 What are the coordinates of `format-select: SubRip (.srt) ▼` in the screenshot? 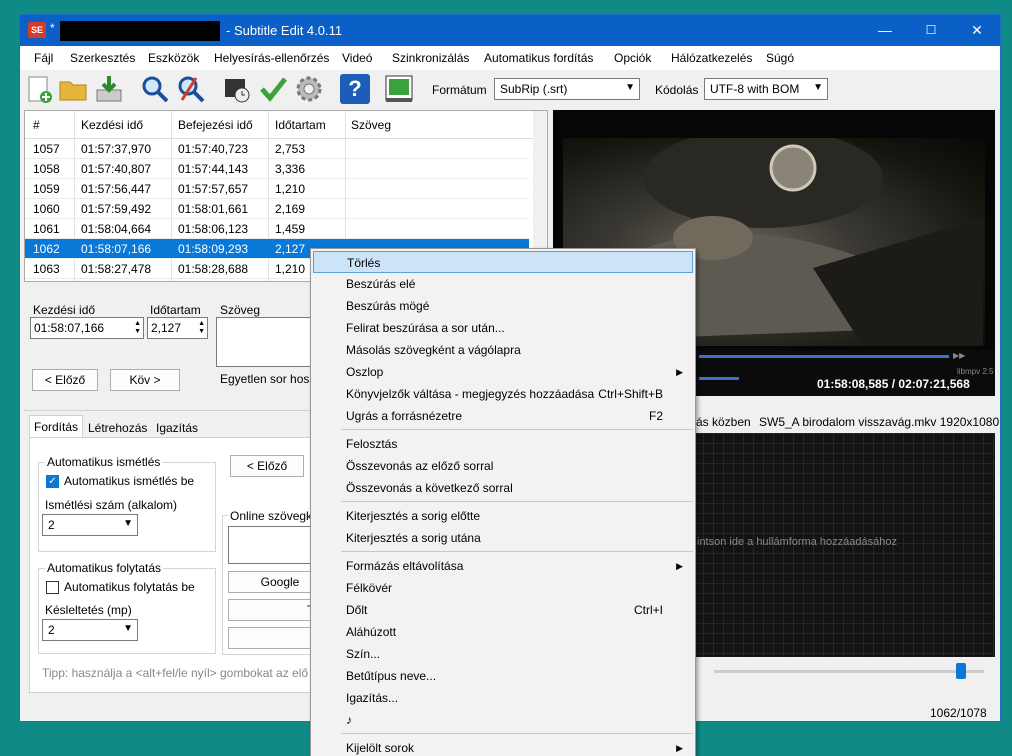 It's located at (567, 89).